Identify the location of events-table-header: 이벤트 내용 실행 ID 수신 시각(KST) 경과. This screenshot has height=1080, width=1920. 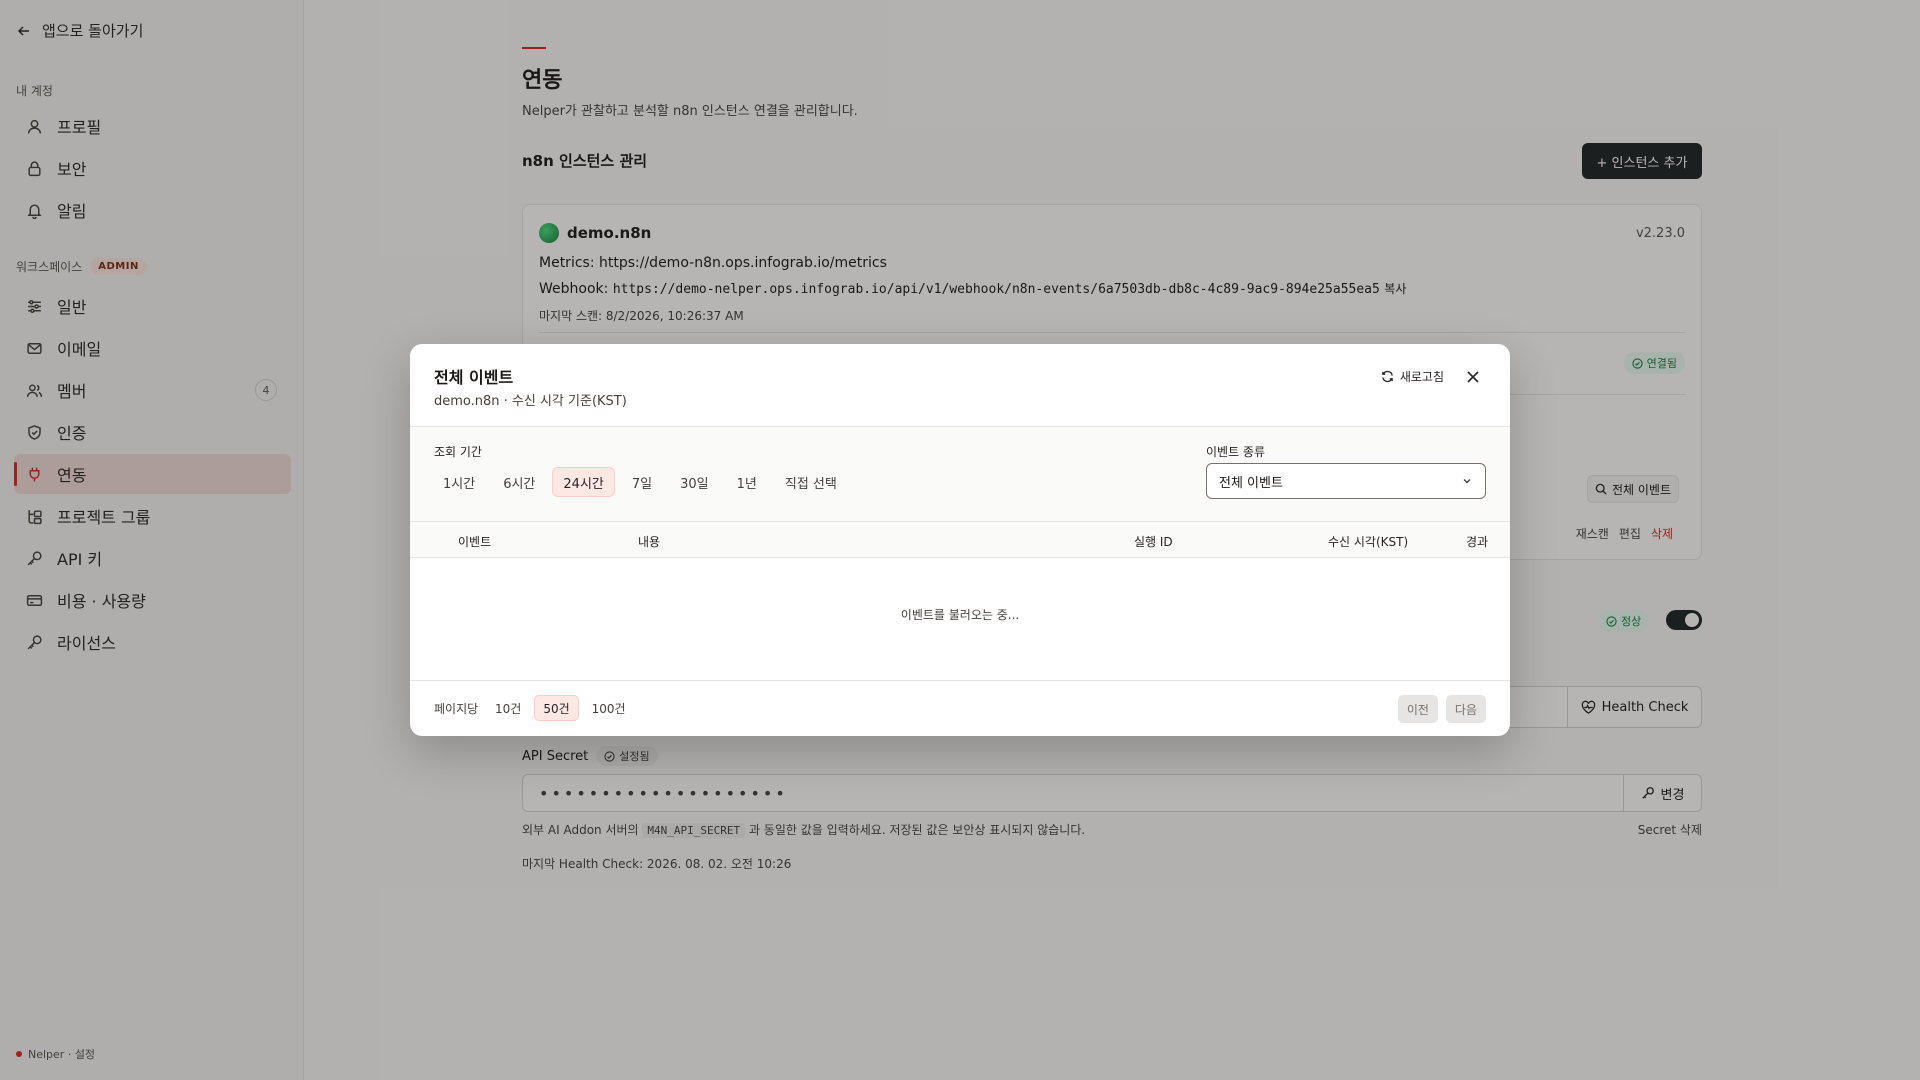
(960, 540).